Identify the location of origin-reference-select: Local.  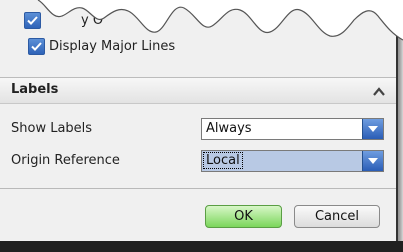
(292, 161).